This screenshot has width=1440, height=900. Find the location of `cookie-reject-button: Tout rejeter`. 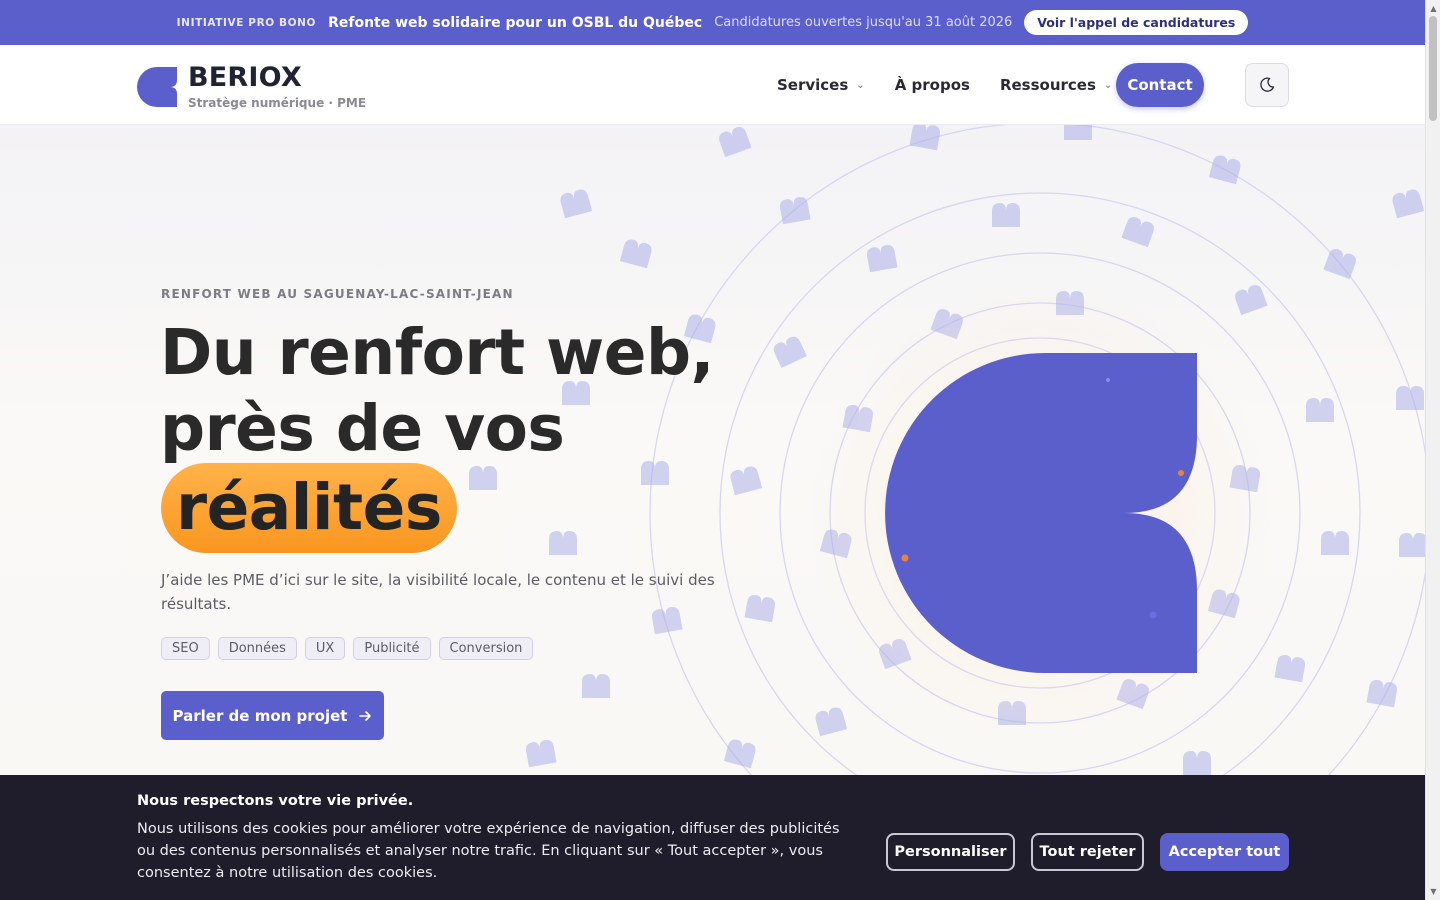

cookie-reject-button: Tout rejeter is located at coordinates (1087, 852).